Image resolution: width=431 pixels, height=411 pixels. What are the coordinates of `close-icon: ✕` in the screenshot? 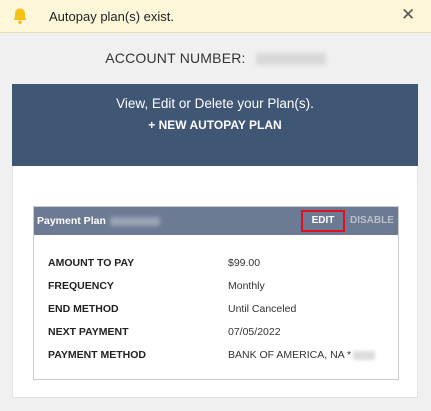 It's located at (408, 15).